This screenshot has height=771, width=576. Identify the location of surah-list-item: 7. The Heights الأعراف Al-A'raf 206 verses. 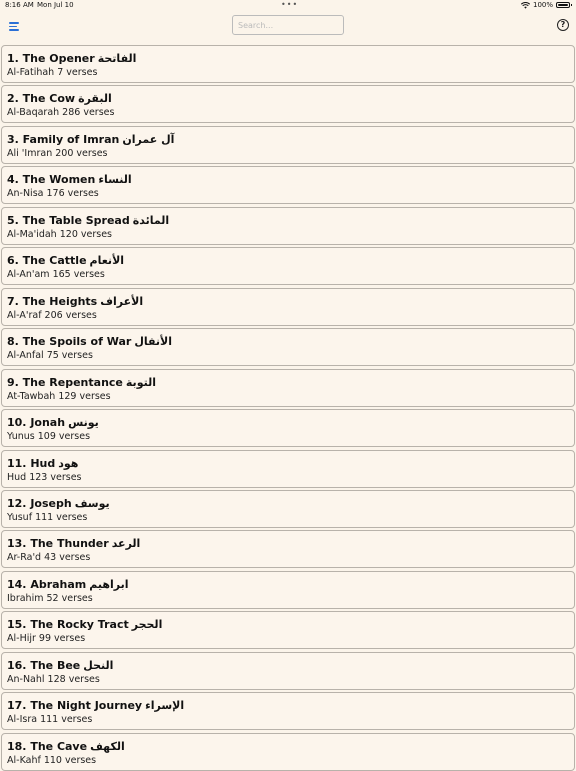
(288, 306).